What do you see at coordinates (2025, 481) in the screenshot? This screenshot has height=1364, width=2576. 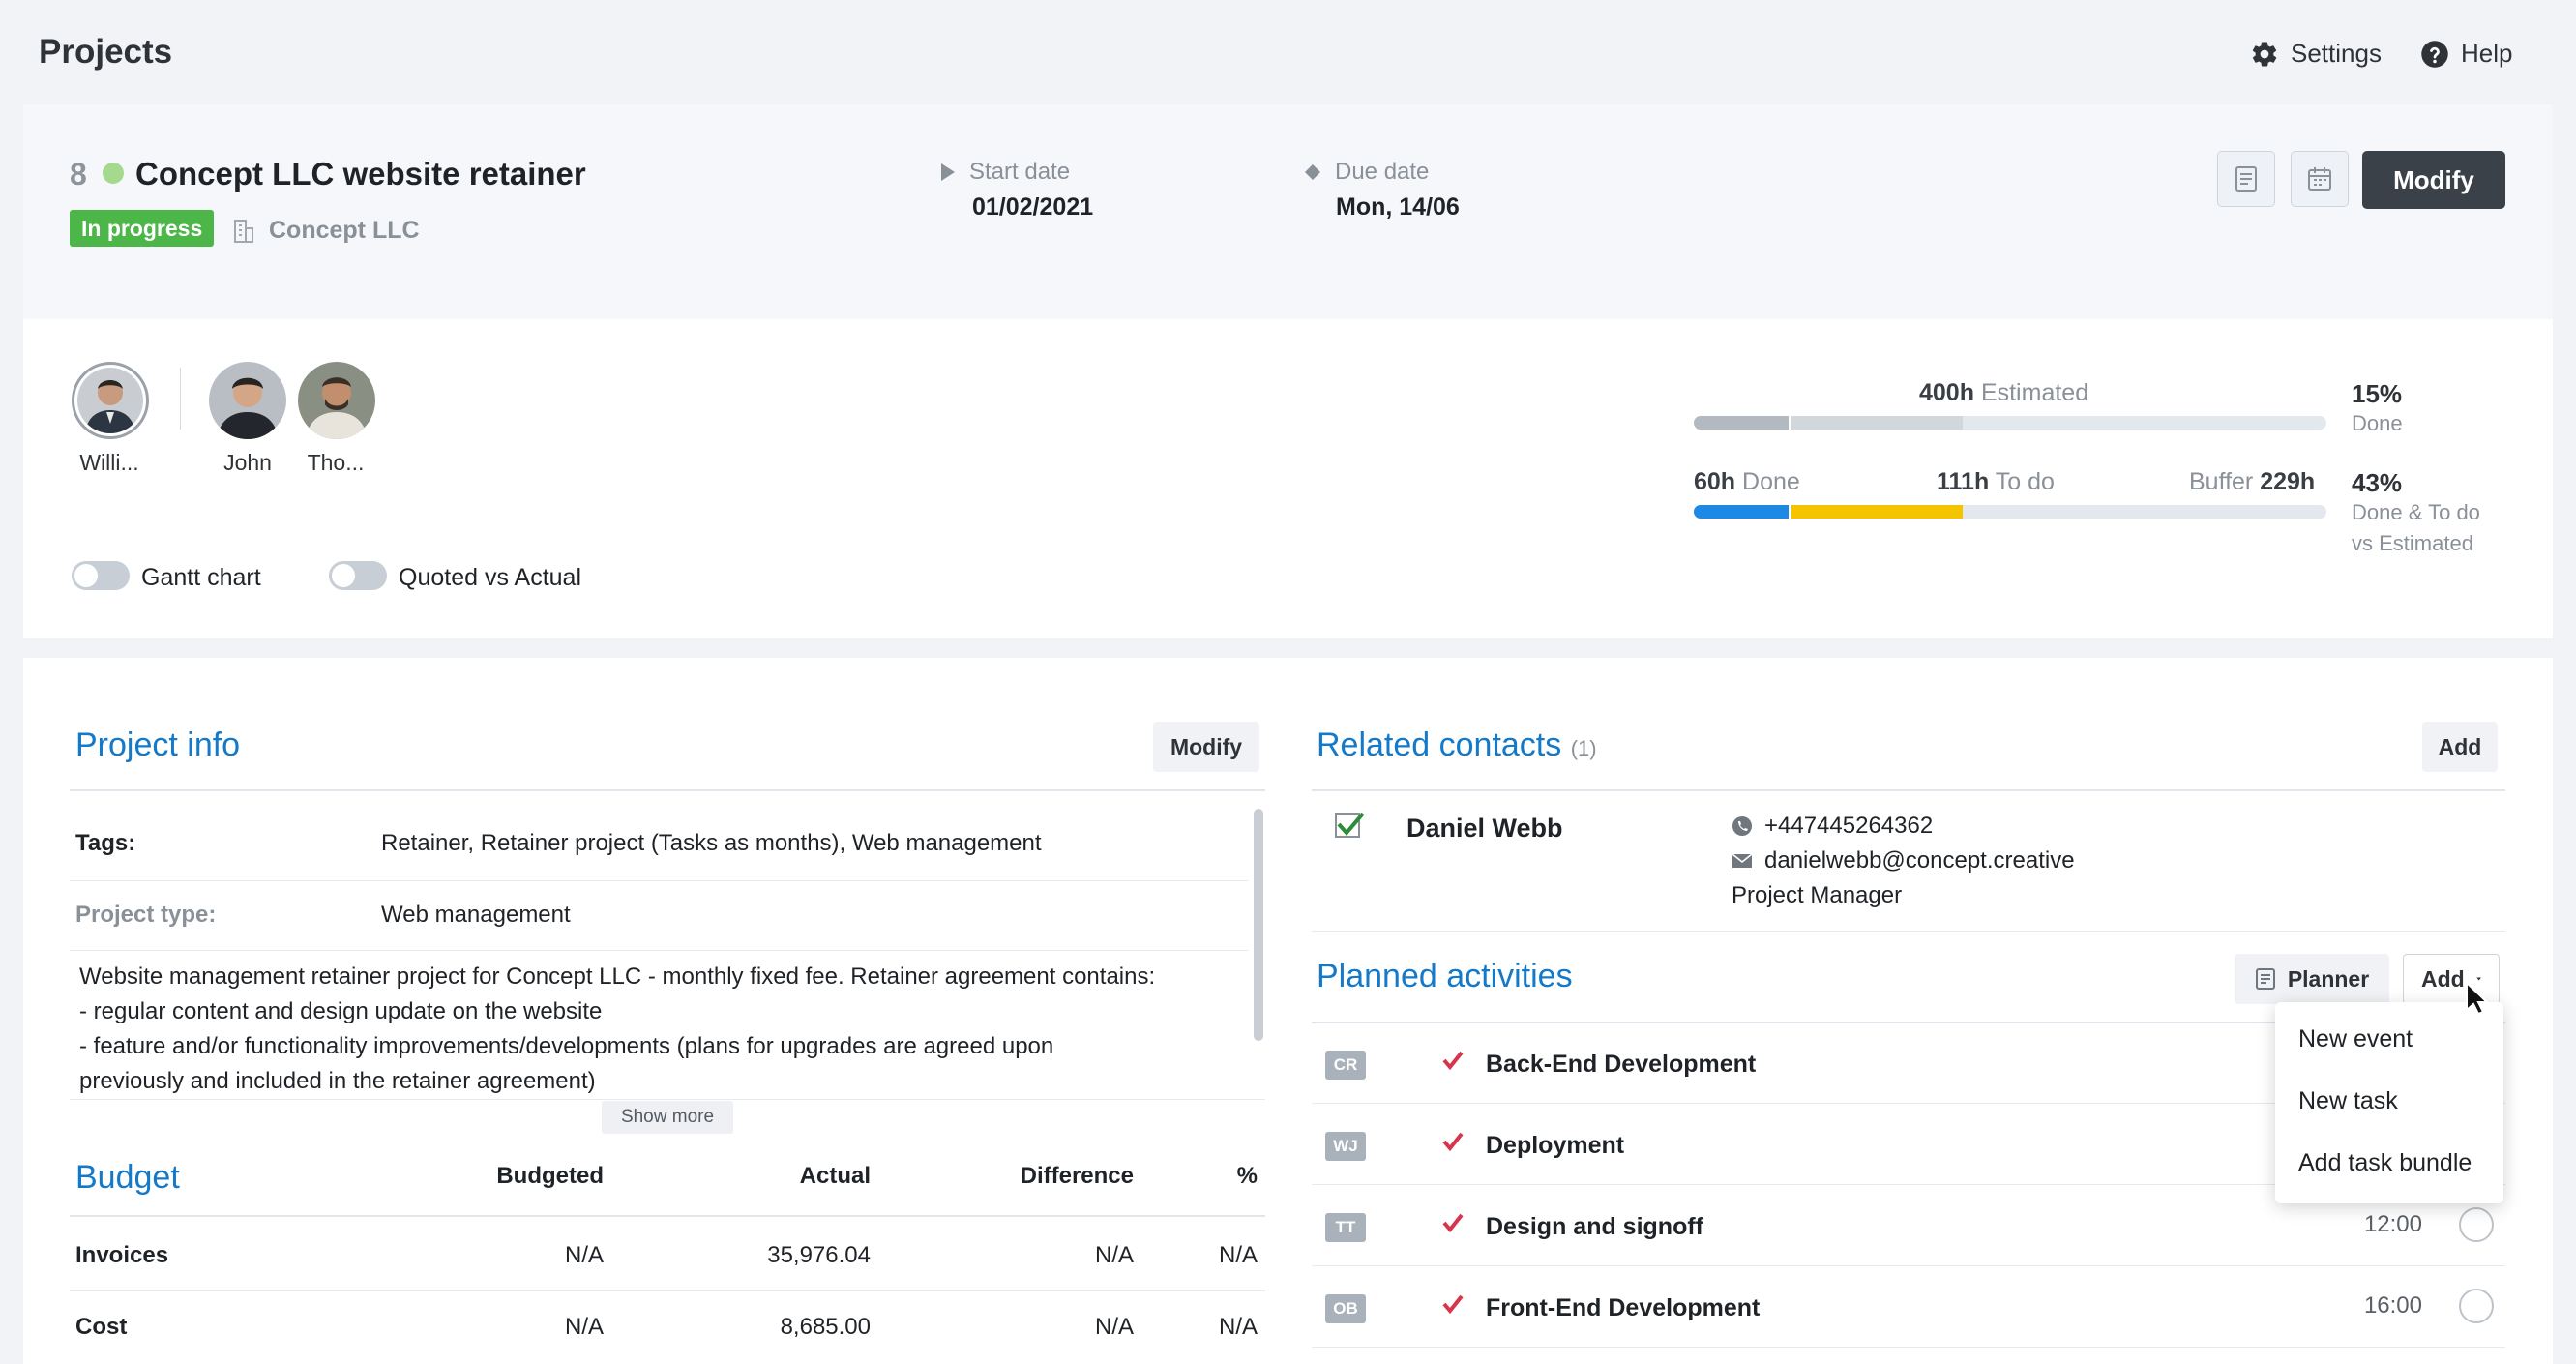 I see `todo-hours-label: To do` at bounding box center [2025, 481].